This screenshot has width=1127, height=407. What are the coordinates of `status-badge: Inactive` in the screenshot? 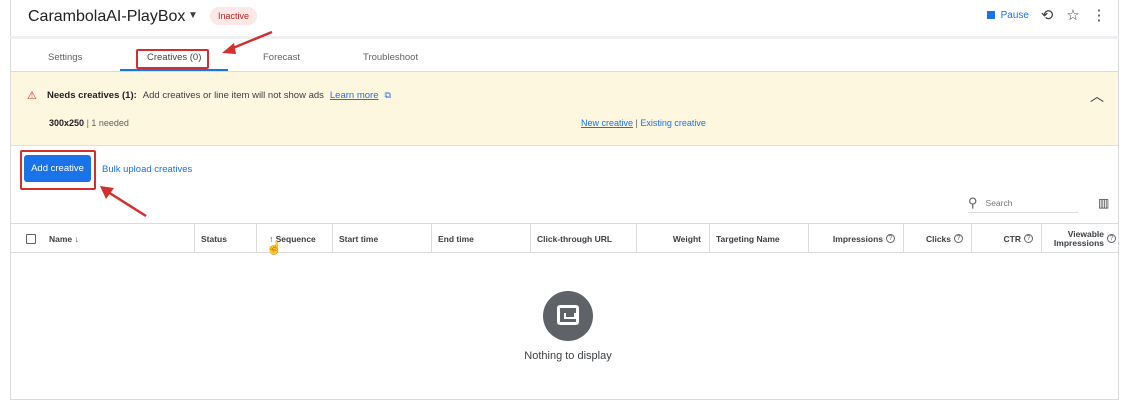 It's located at (234, 16).